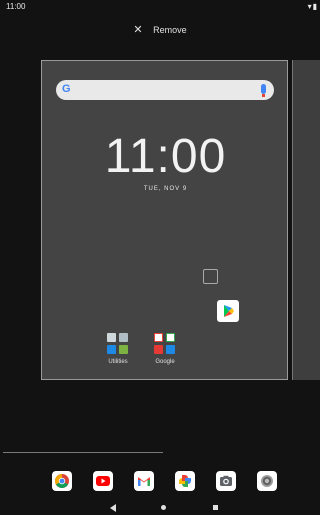 This screenshot has width=320, height=515. What do you see at coordinates (160, 7) in the screenshot?
I see `status-bar: 11:00 ▾▮` at bounding box center [160, 7].